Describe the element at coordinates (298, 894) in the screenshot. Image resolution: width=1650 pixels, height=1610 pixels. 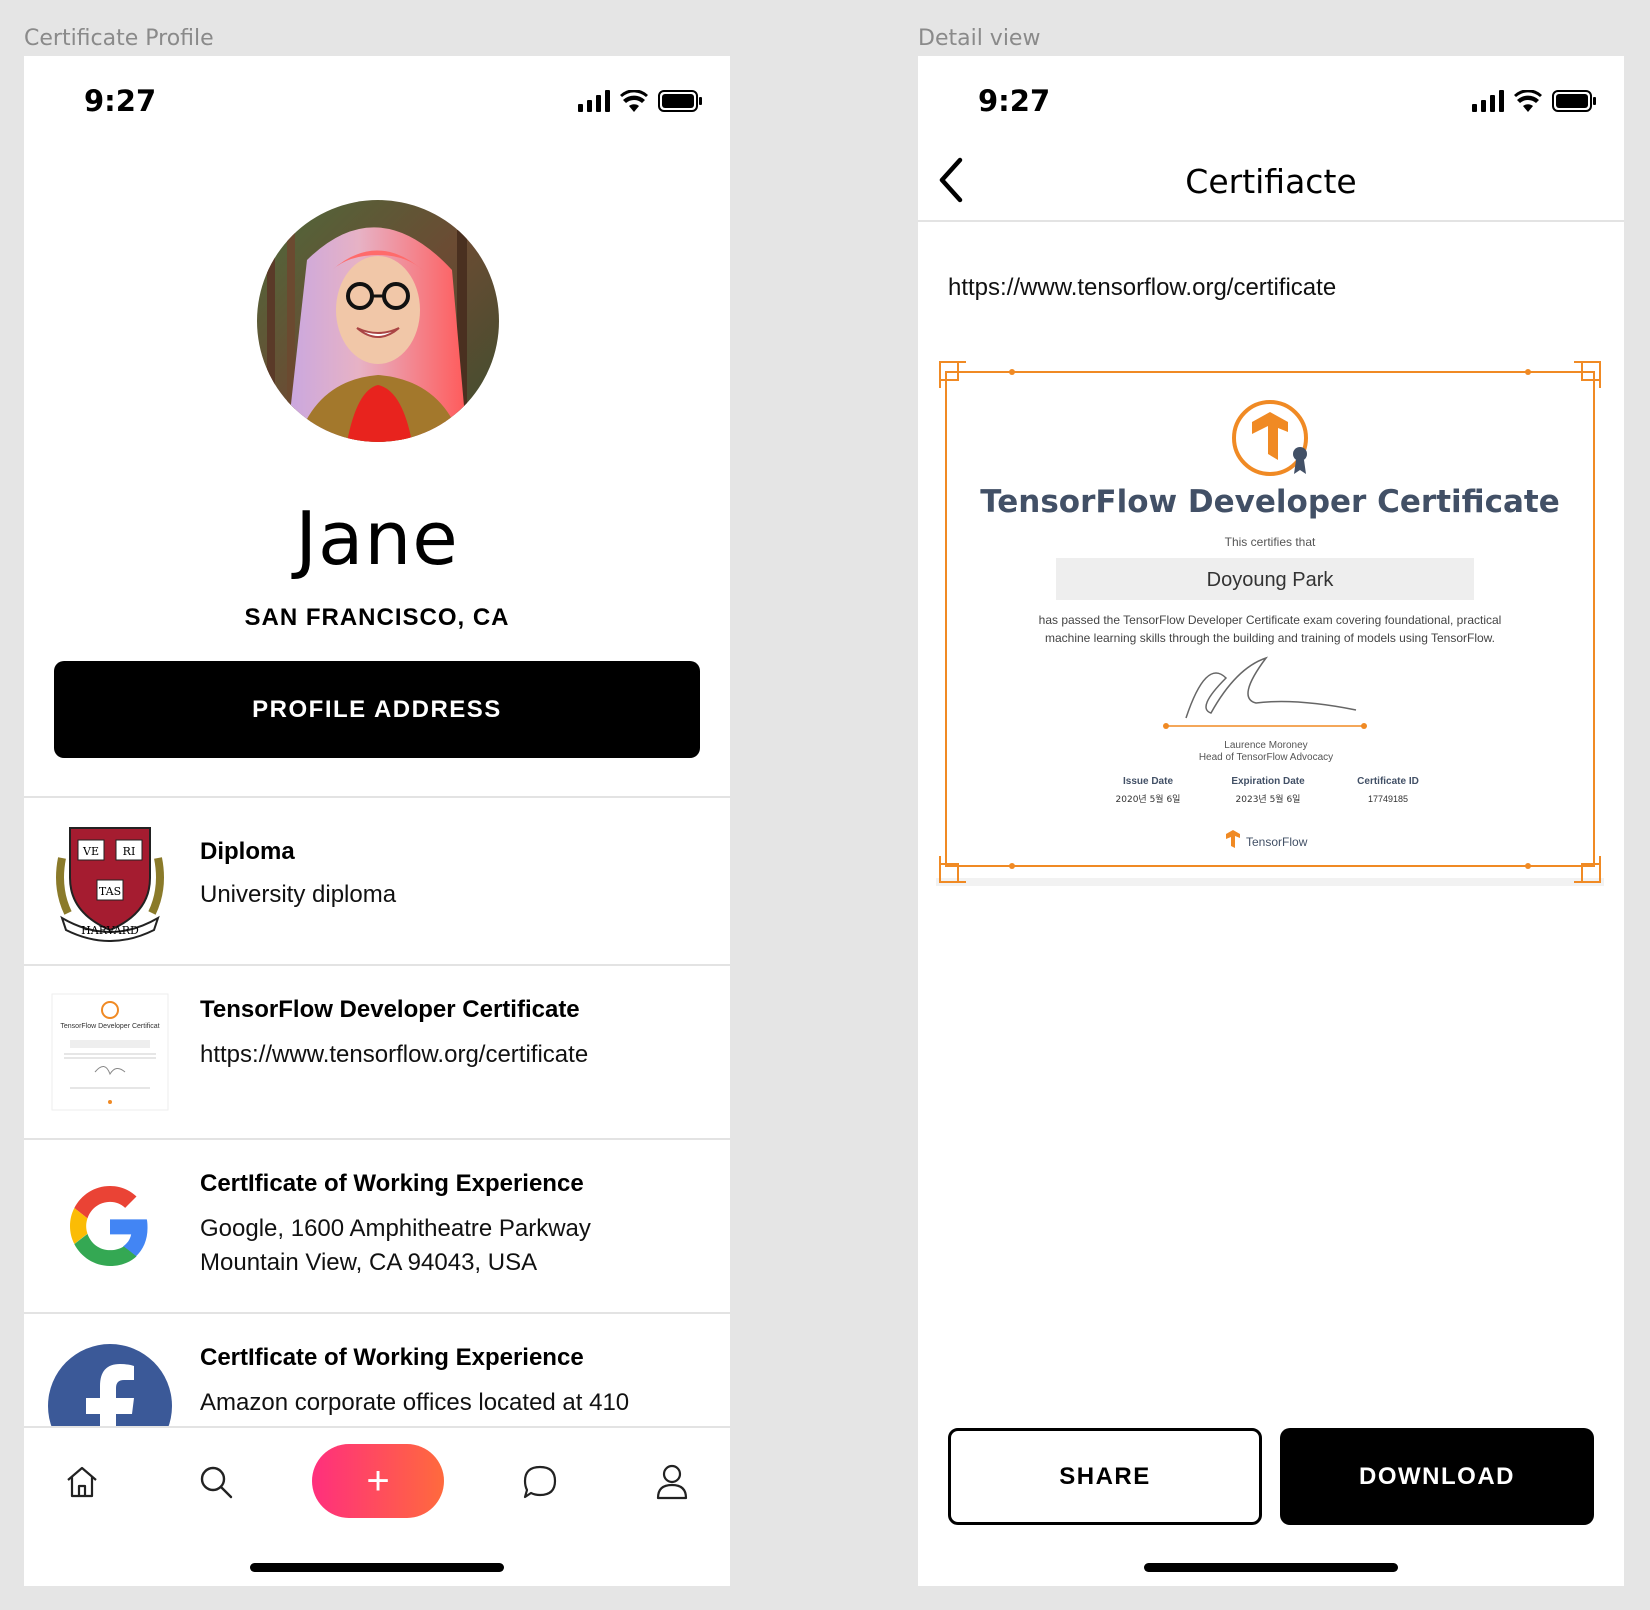
I see `certificate-description: University diploma` at that location.